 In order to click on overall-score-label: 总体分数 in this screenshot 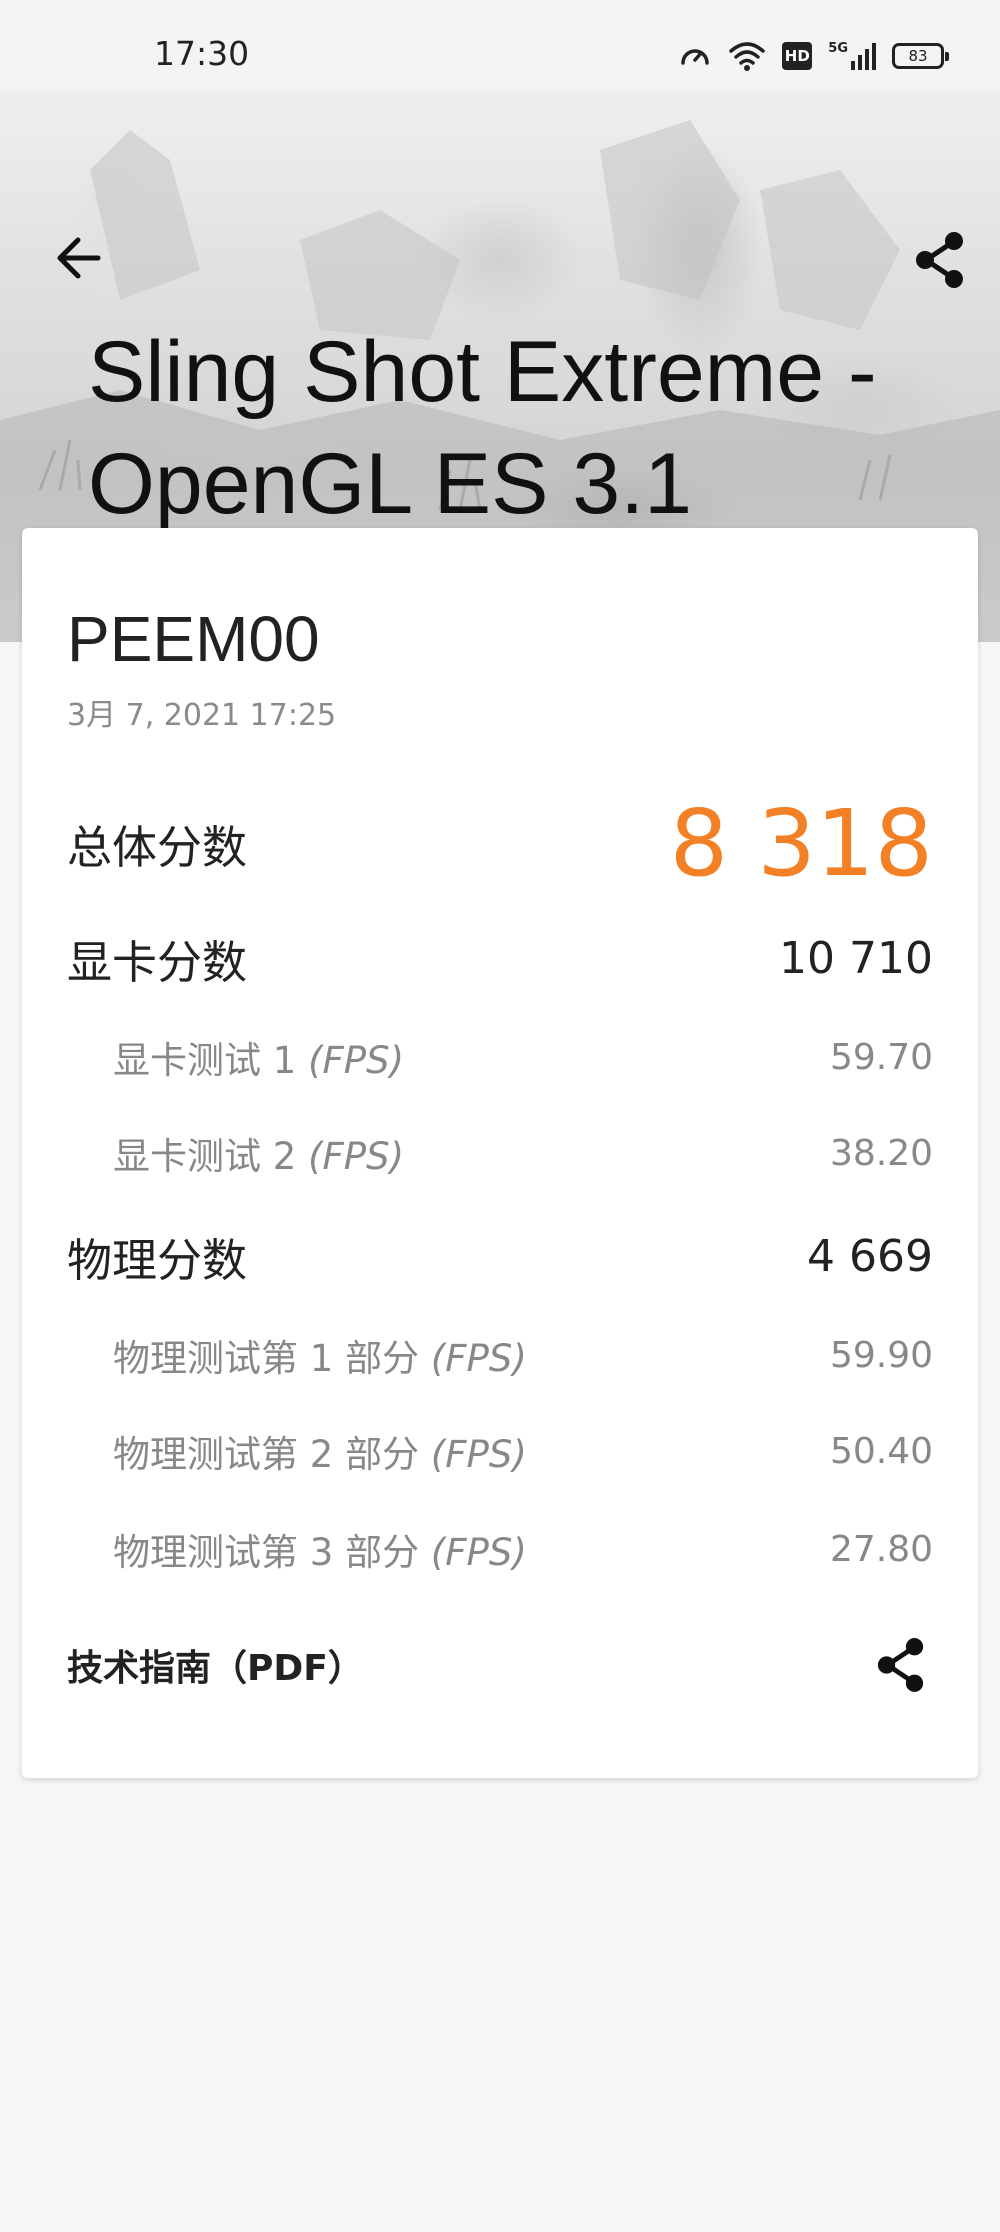, I will do `click(157, 847)`.